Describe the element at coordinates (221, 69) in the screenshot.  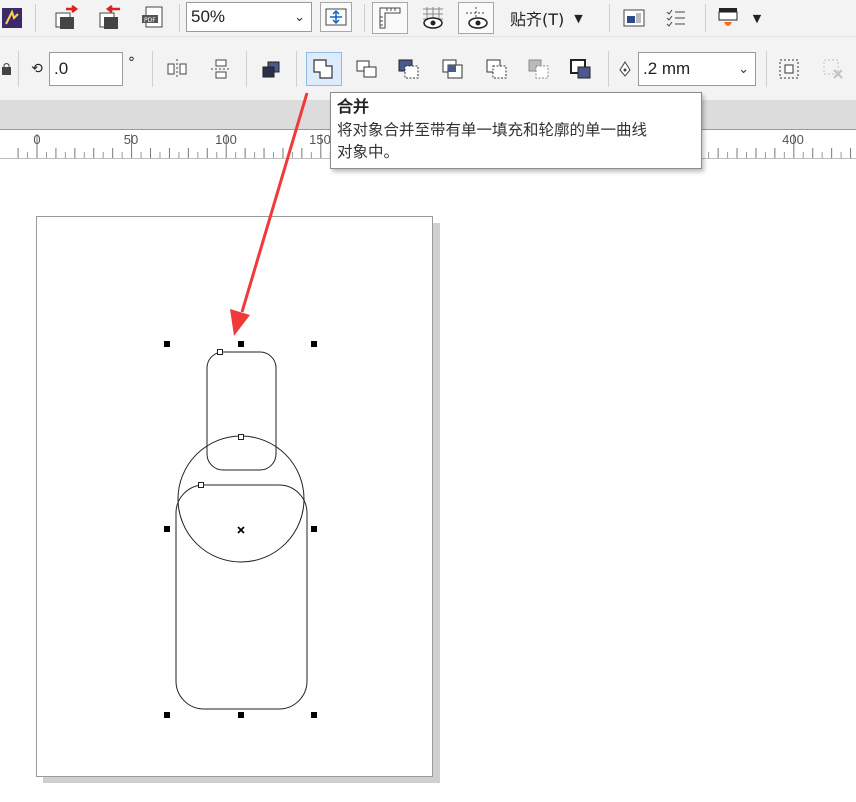
I see `mirror-vertical-icon` at that location.